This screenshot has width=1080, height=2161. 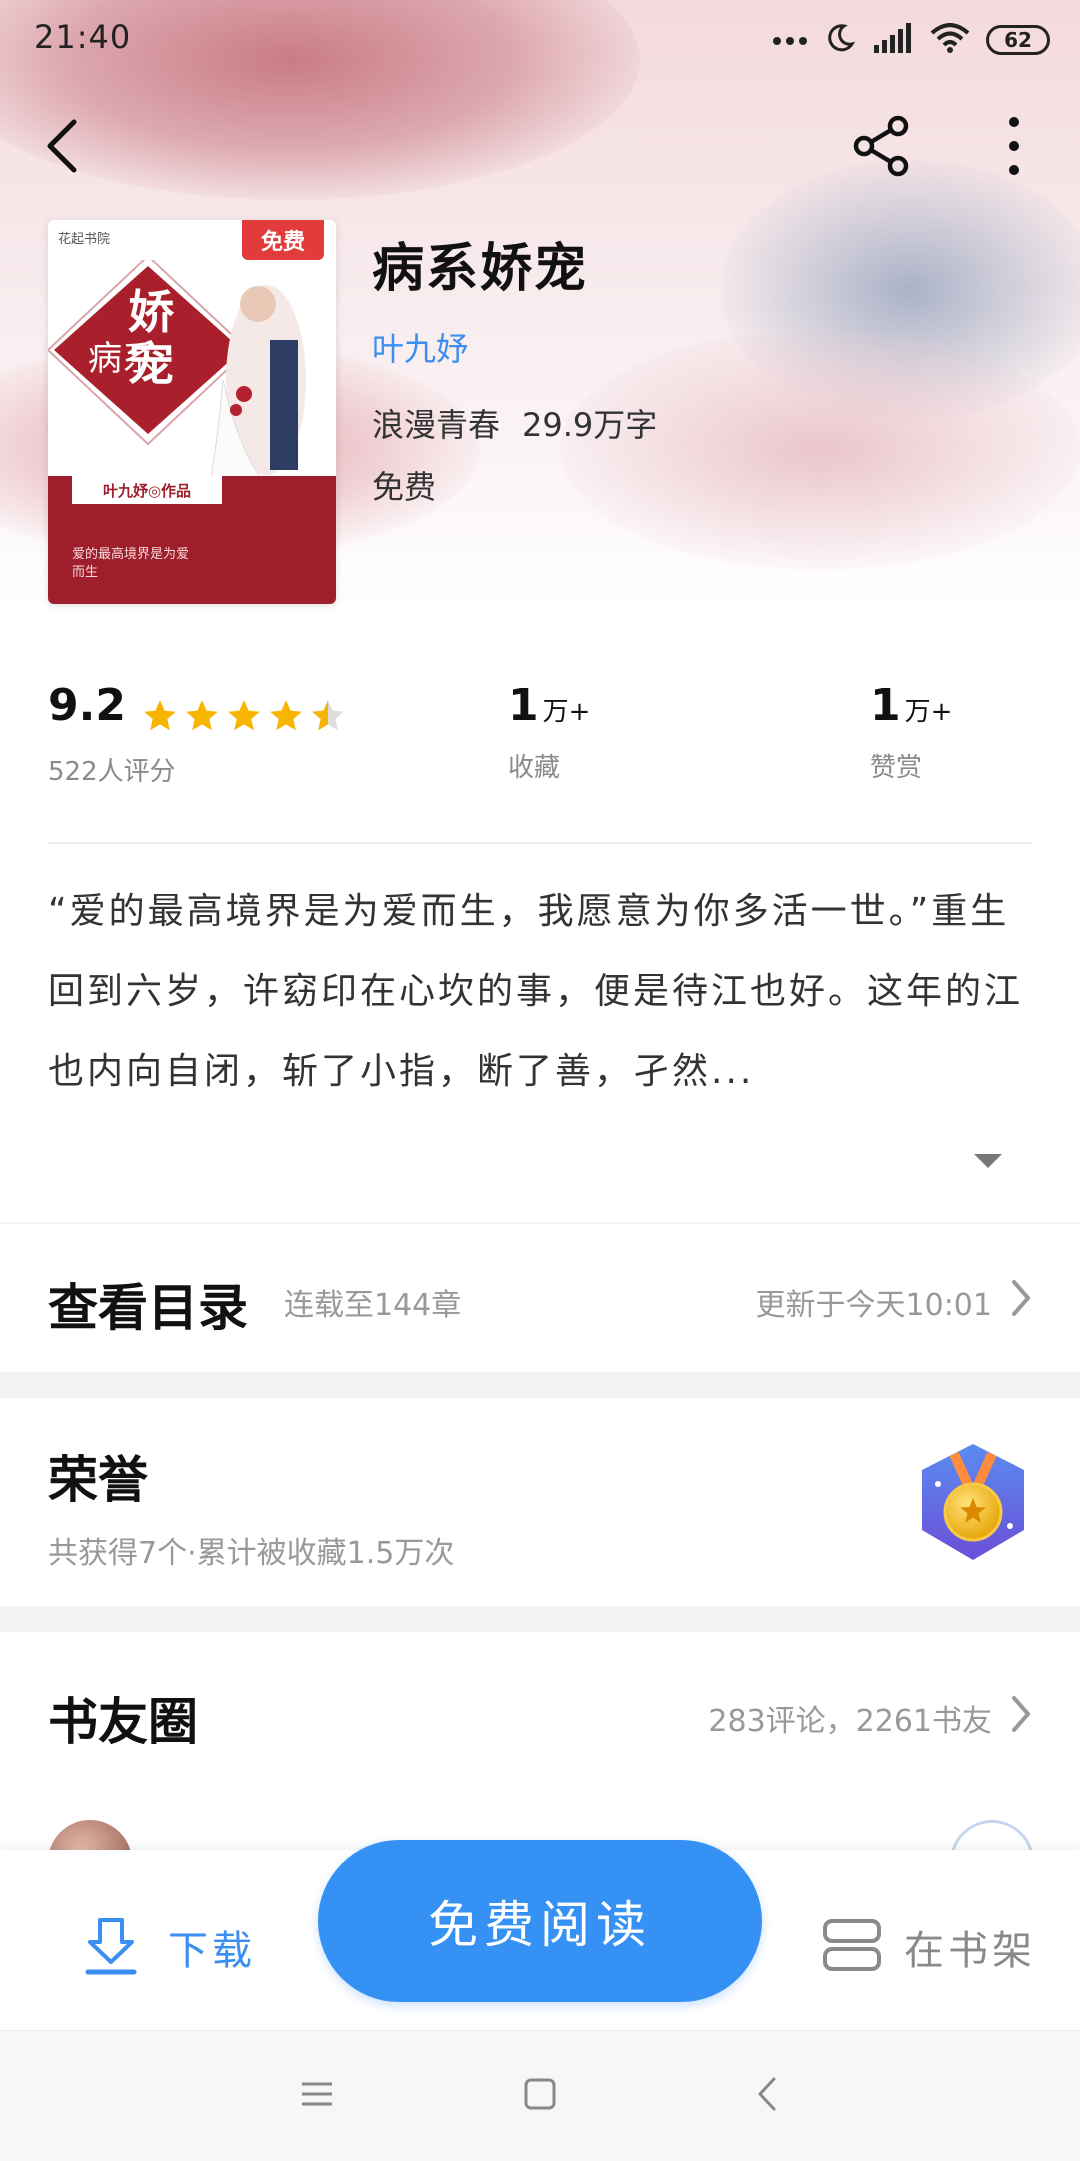 What do you see at coordinates (534, 768) in the screenshot?
I see `favorites-label: 收藏` at bounding box center [534, 768].